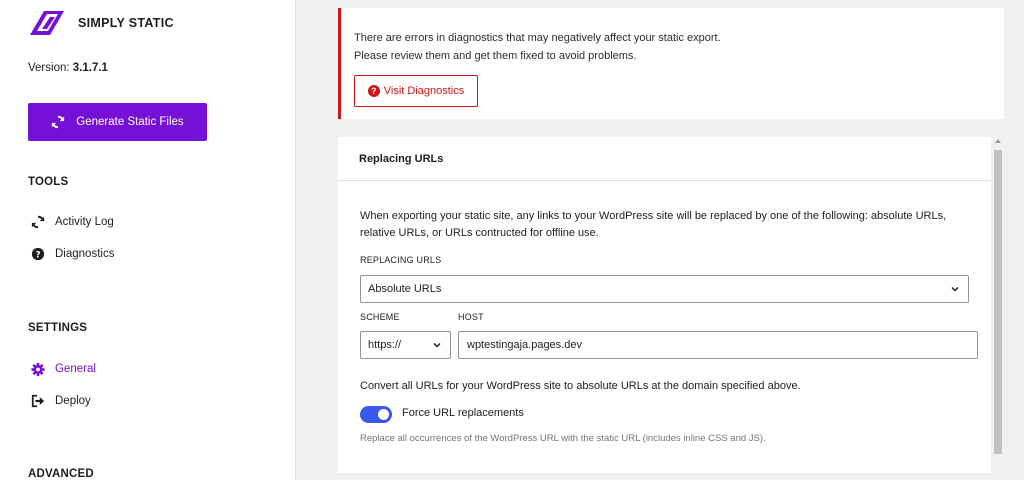 The width and height of the screenshot is (1024, 480). I want to click on visit-diagnostics-button: ? Visit Diagnostics, so click(416, 91).